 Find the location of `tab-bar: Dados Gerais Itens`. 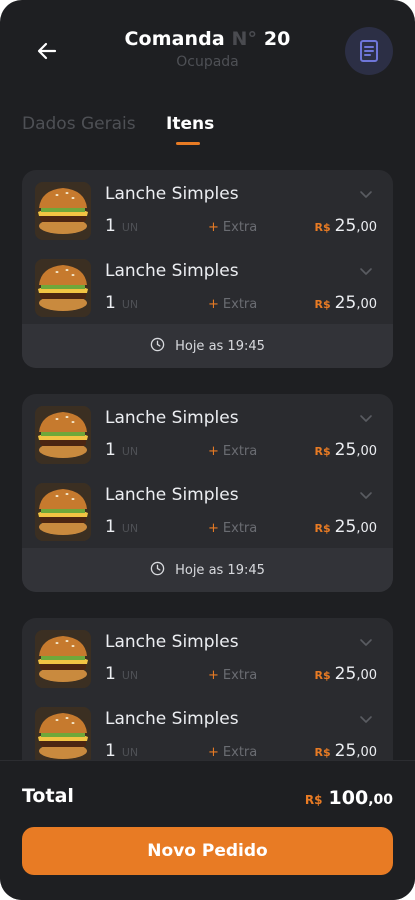

tab-bar: Dados Gerais Itens is located at coordinates (207, 131).